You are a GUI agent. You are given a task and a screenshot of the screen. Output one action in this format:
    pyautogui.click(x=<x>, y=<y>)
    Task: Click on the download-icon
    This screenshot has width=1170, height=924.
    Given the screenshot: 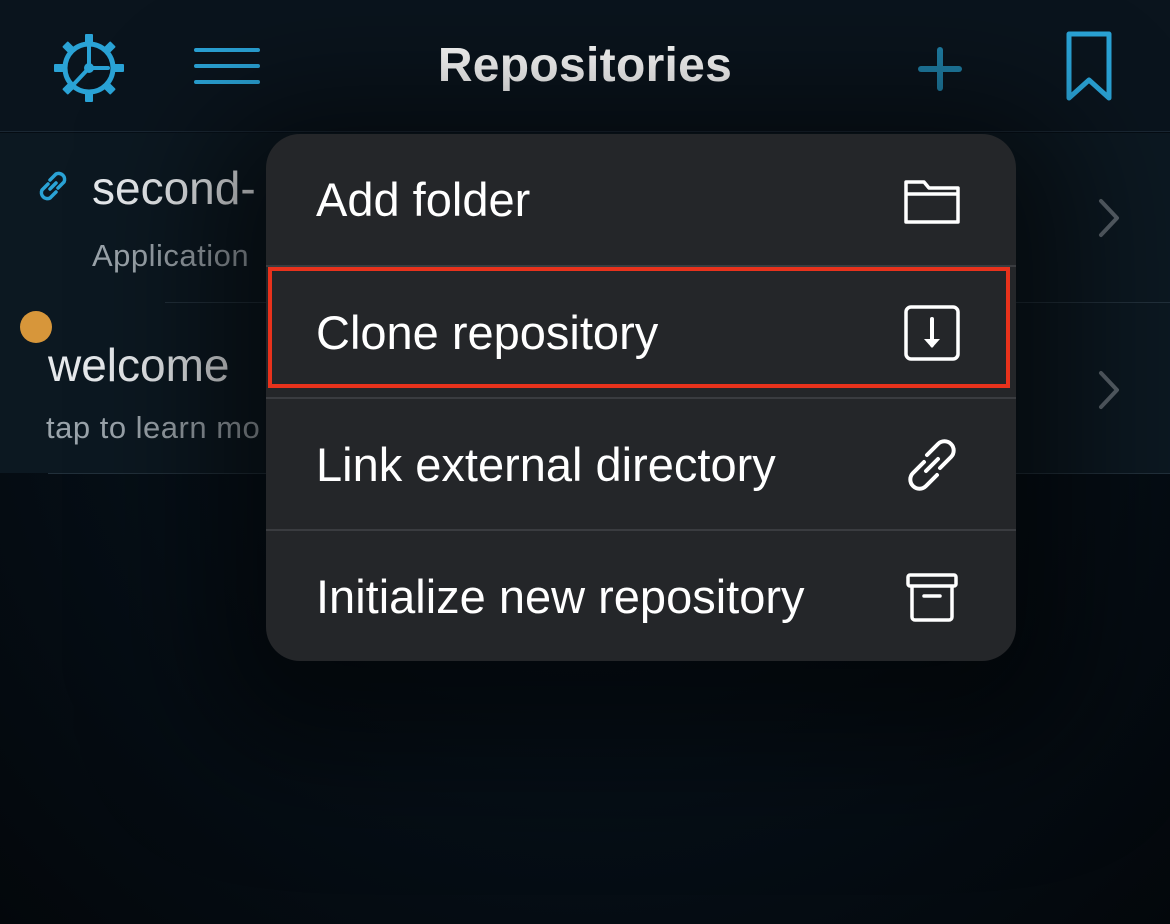 What is the action you would take?
    pyautogui.click(x=932, y=333)
    